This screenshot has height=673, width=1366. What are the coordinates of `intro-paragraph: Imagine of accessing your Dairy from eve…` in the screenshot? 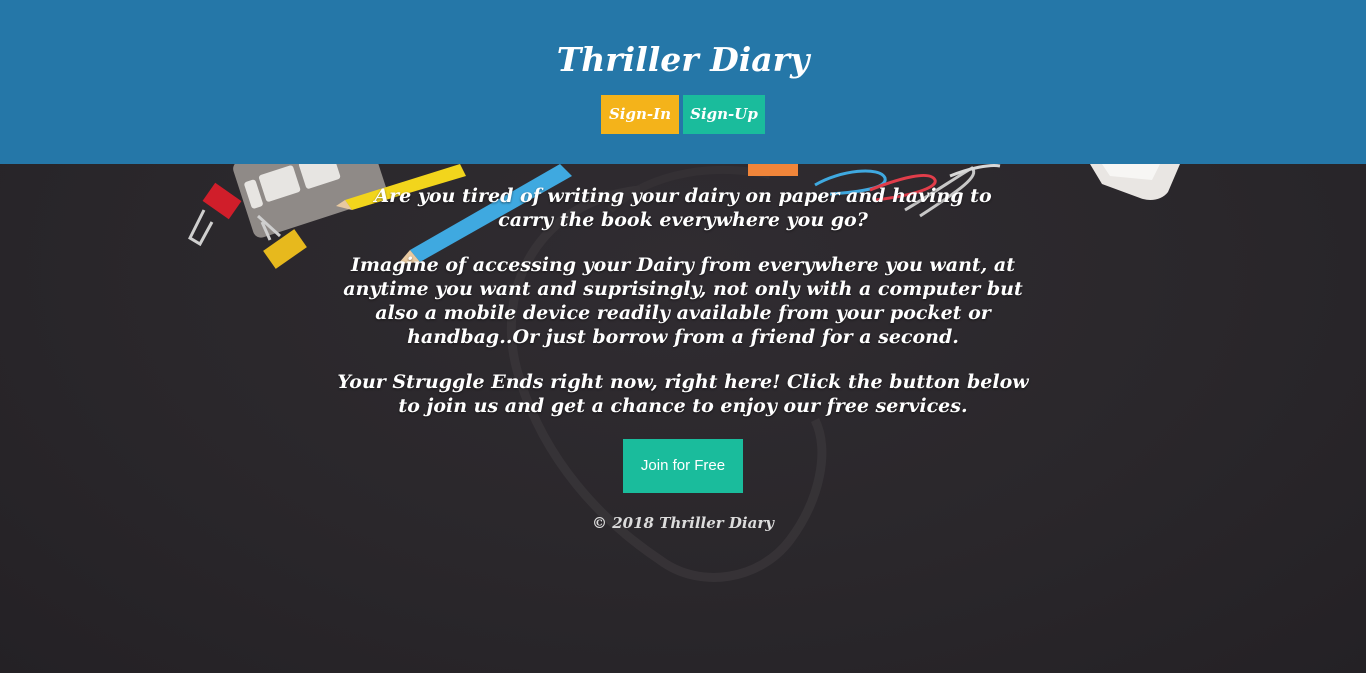 It's located at (683, 301).